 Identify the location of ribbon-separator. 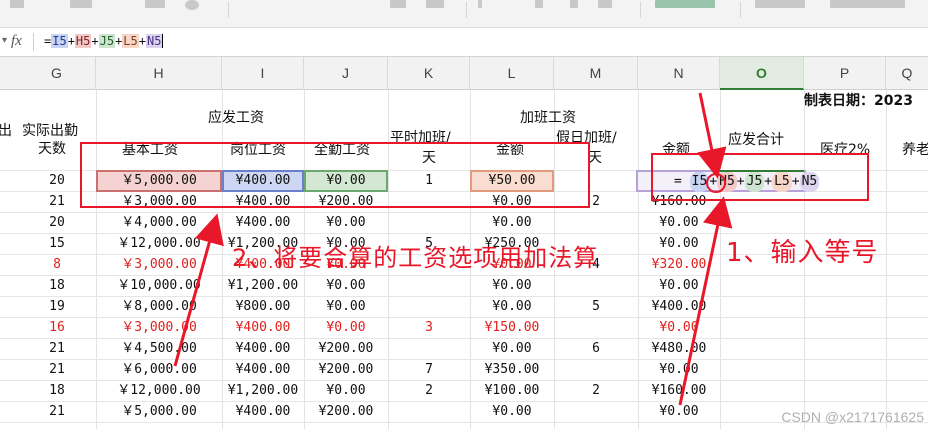
(640, 10).